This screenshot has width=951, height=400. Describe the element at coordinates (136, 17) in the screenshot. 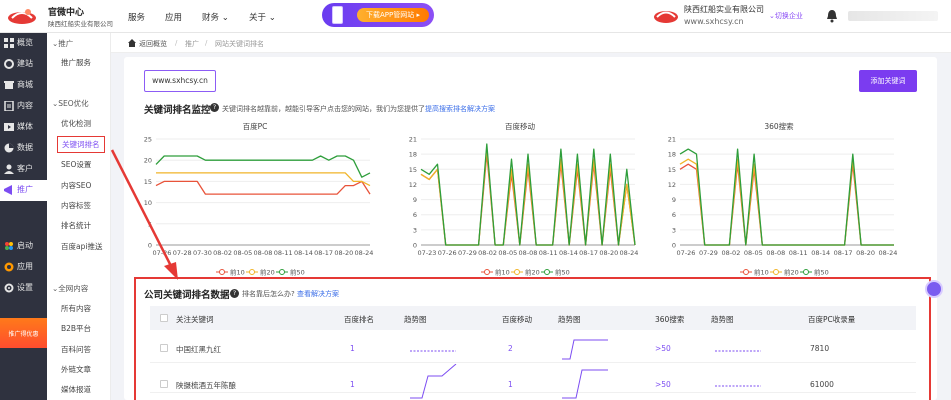

I see `nav-service: 服务` at that location.